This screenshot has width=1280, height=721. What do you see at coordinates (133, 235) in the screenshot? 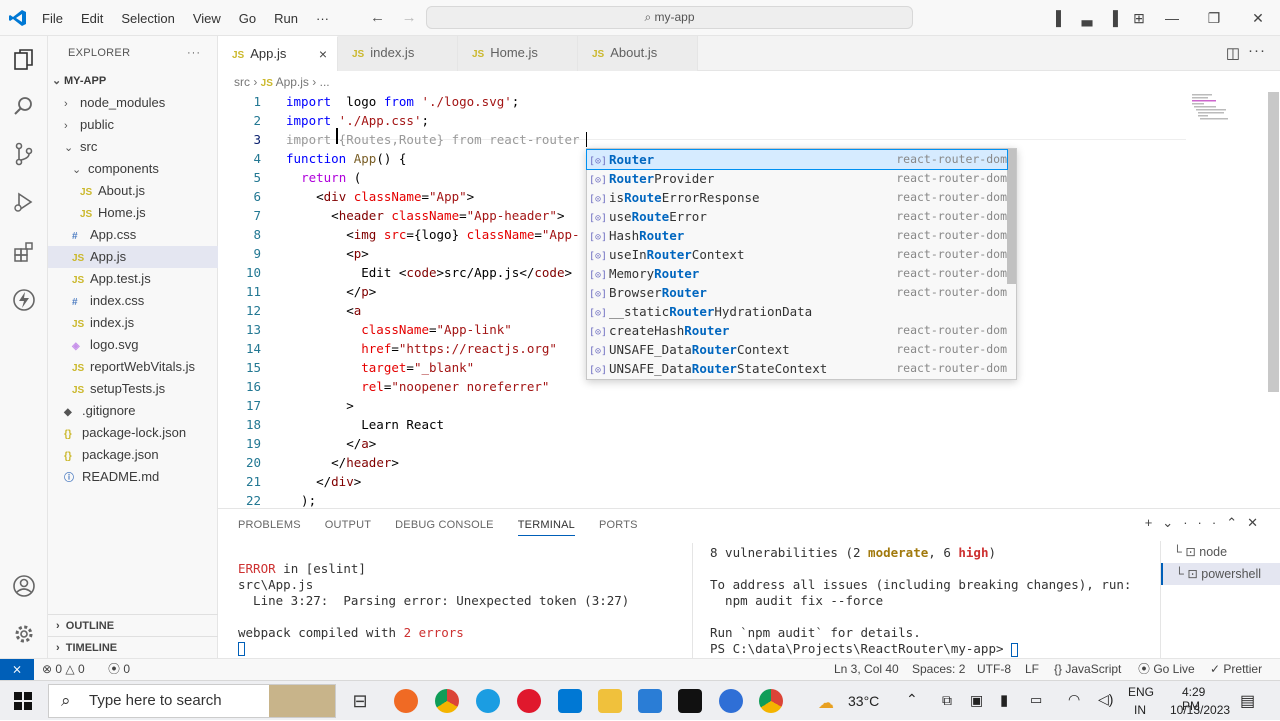
I see `tree-file: # App.css` at bounding box center [133, 235].